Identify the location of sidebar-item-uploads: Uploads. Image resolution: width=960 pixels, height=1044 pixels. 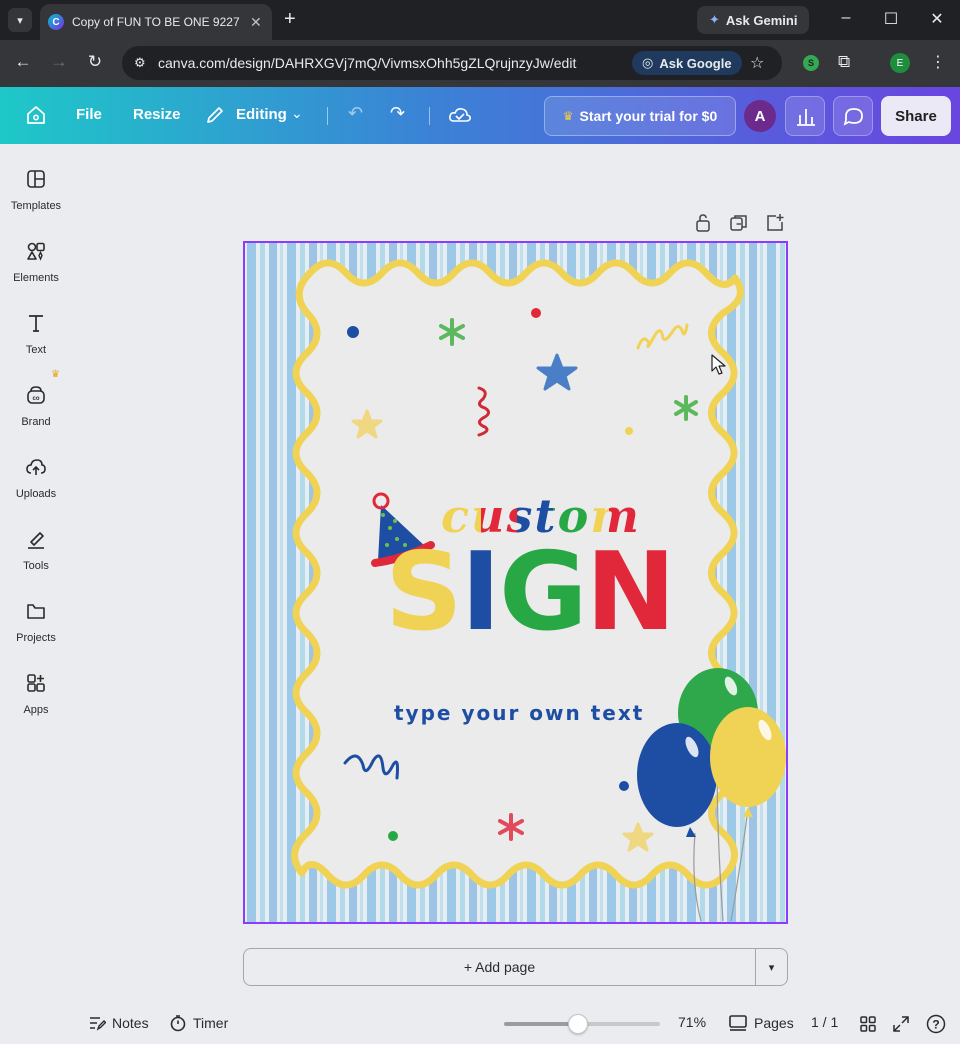
(36, 479).